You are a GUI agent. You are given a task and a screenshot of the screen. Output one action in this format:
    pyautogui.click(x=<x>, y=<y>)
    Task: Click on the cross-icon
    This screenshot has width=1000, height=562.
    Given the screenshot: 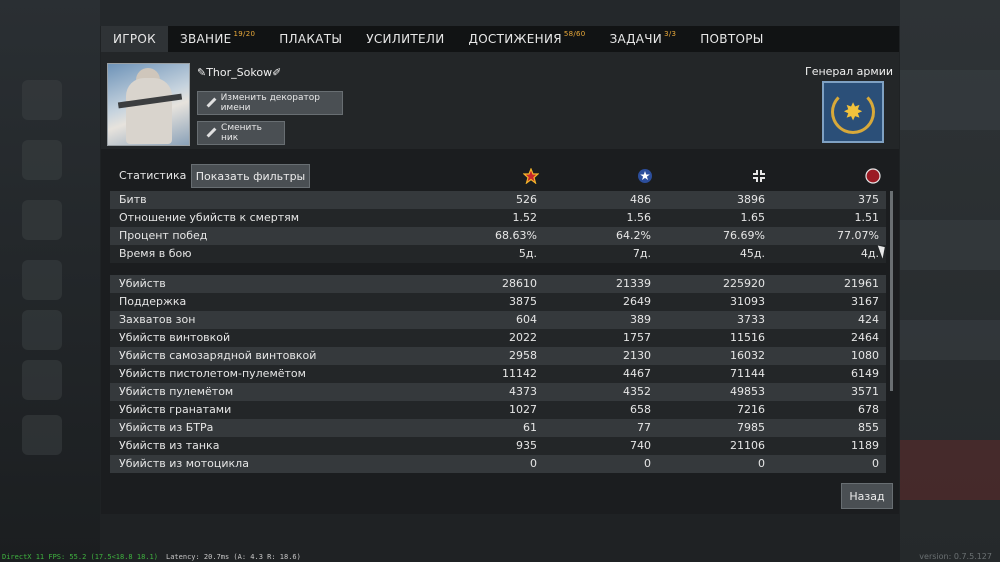 What is the action you would take?
    pyautogui.click(x=759, y=176)
    